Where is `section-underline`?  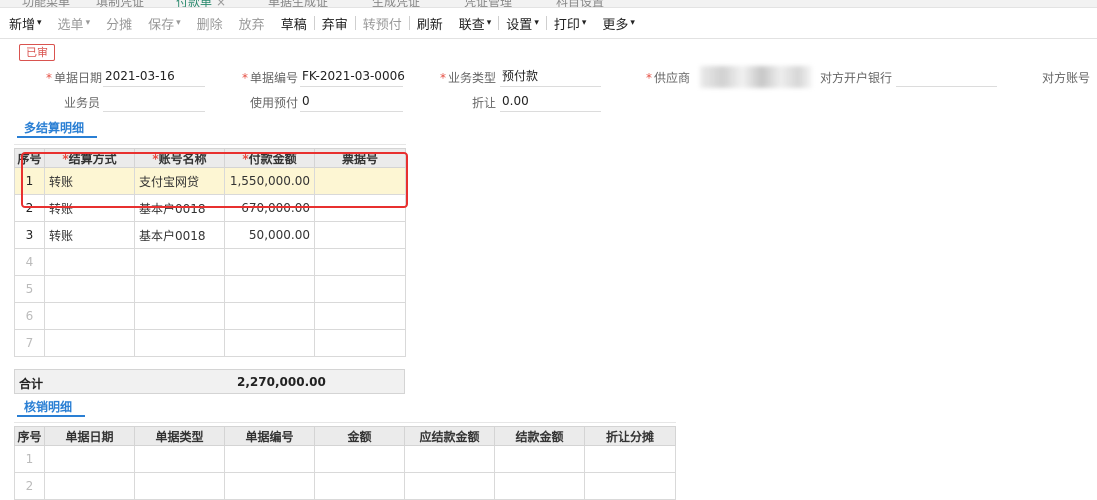 section-underline is located at coordinates (57, 137).